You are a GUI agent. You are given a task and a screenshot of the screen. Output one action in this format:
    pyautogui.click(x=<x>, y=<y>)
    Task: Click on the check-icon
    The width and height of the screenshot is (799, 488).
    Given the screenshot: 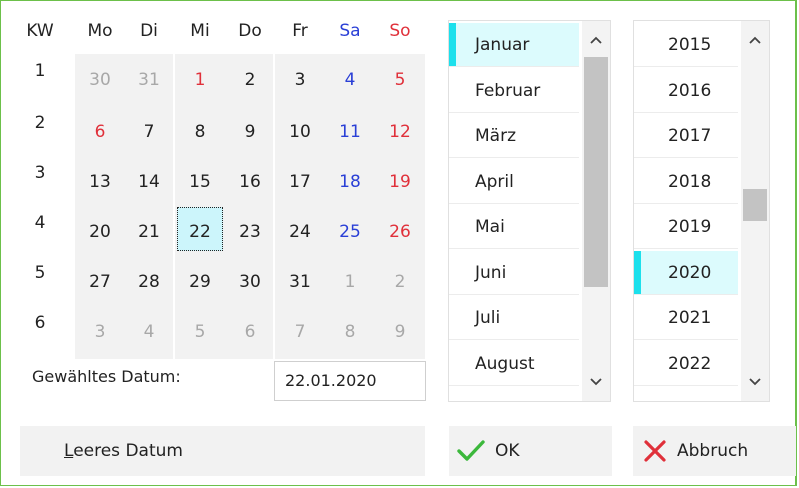 What is the action you would take?
    pyautogui.click(x=471, y=450)
    